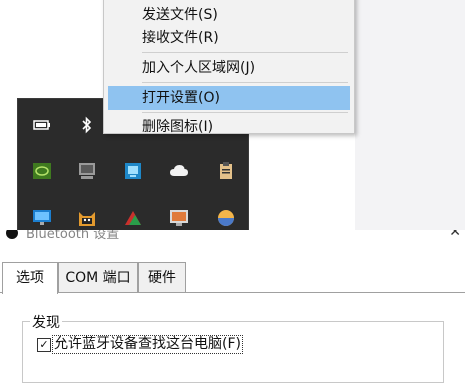 This screenshot has width=465, height=383. What do you see at coordinates (455, 235) in the screenshot?
I see `close-icon: ✕` at bounding box center [455, 235].